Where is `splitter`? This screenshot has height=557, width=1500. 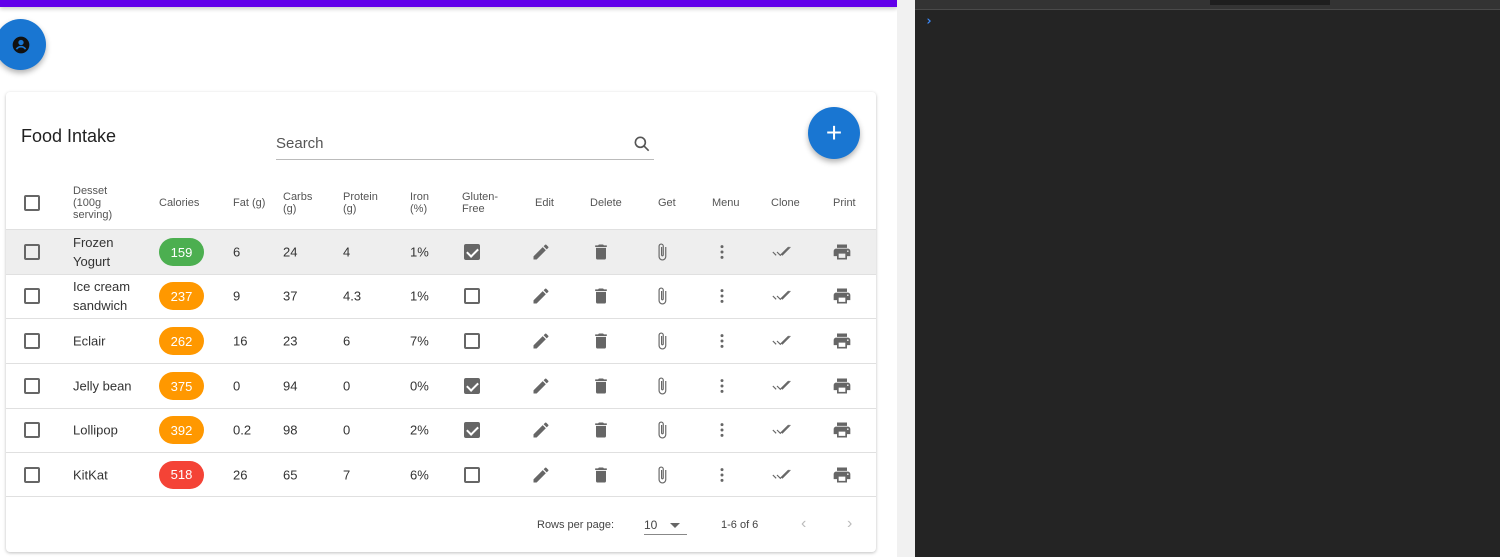 splitter is located at coordinates (906, 278).